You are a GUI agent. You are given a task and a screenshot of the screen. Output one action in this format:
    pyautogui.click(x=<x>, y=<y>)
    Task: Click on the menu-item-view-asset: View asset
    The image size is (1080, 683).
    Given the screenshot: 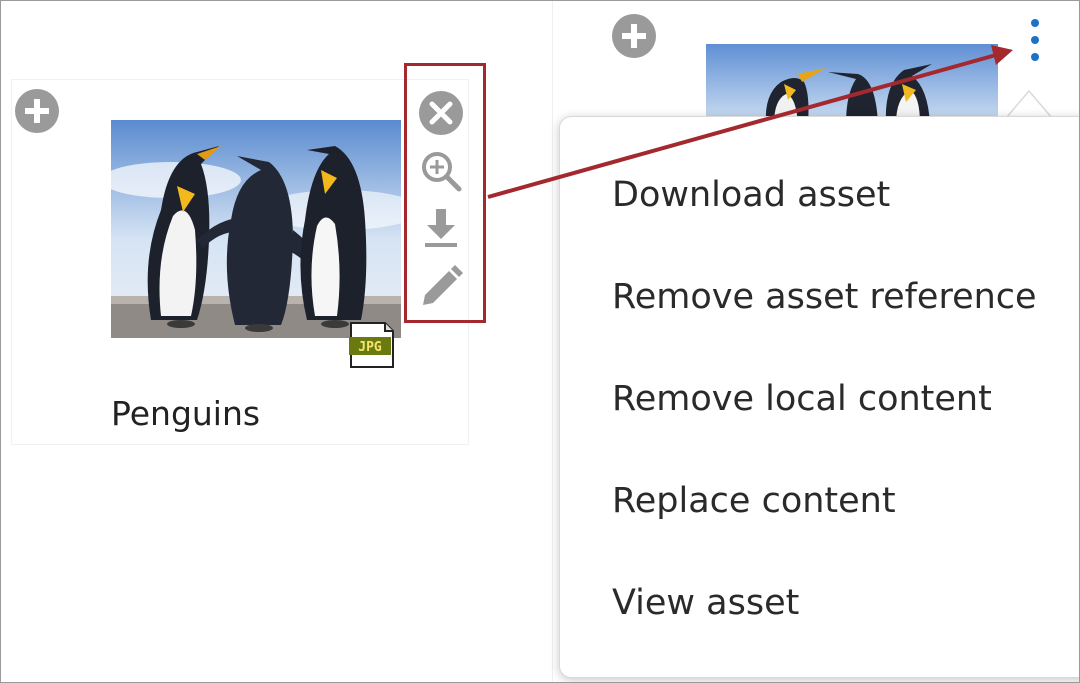 What is the action you would take?
    pyautogui.click(x=705, y=603)
    